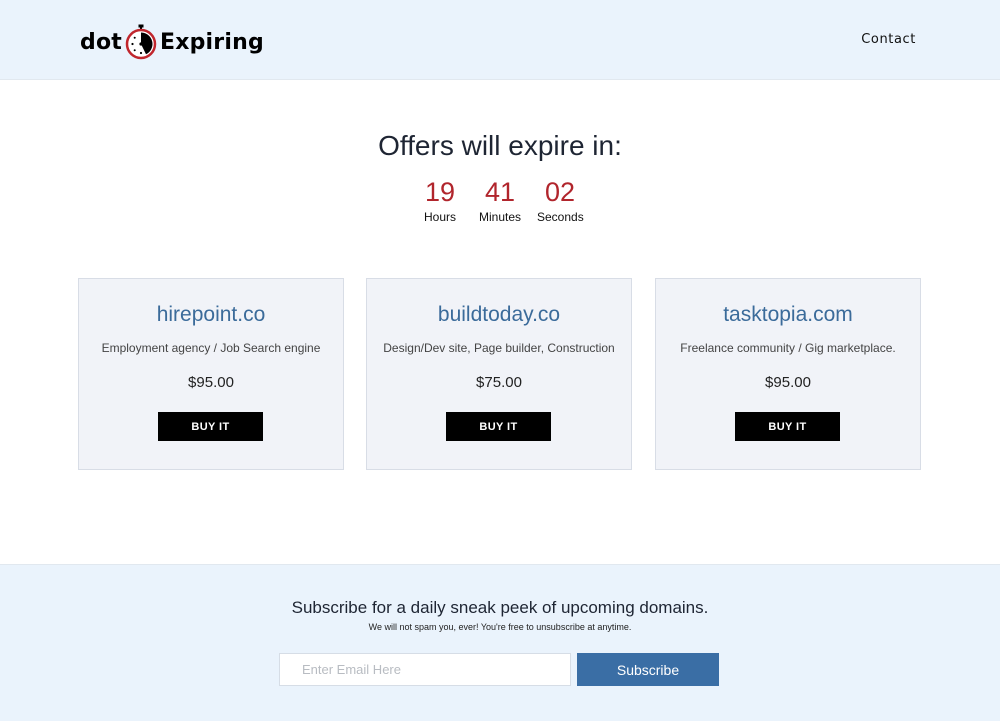  Describe the element at coordinates (888, 39) in the screenshot. I see `nav-contact-link: Contact` at that location.